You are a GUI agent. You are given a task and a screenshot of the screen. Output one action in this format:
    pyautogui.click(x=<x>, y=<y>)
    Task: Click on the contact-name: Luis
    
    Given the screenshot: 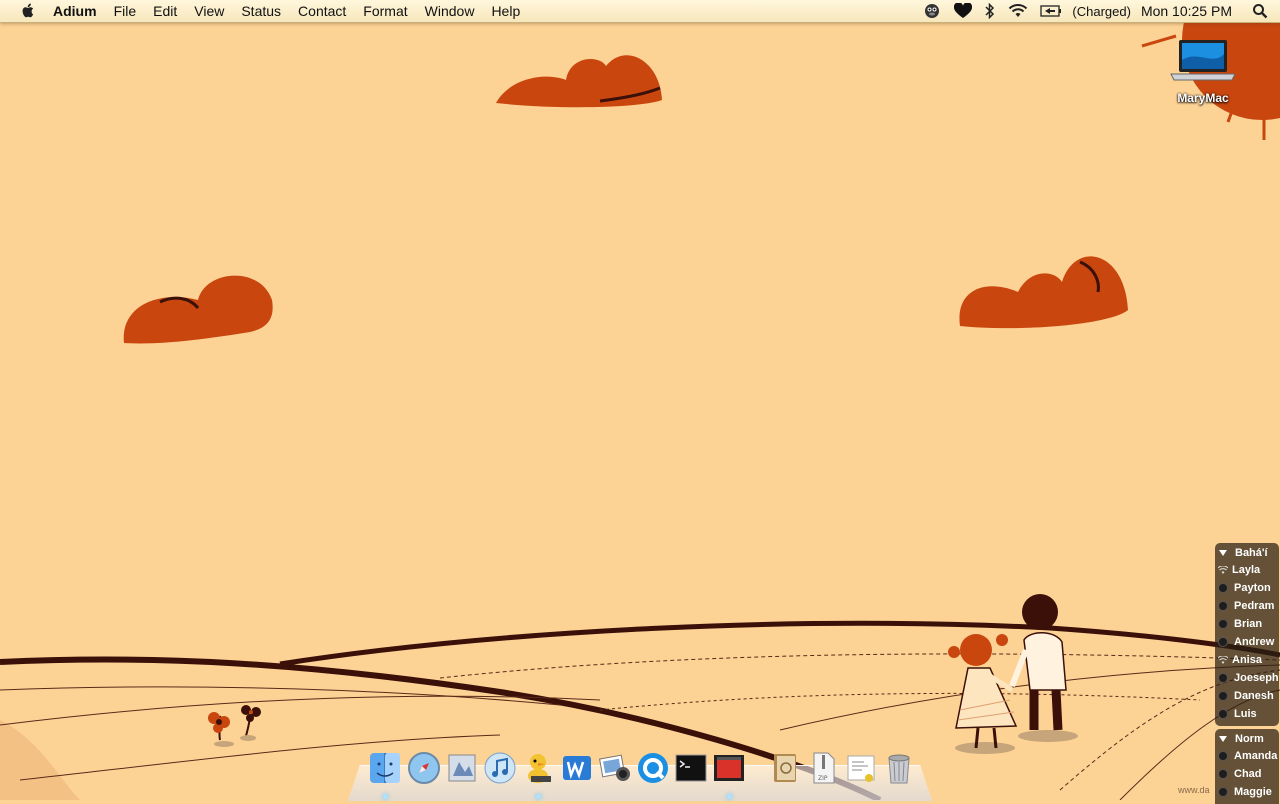 What is the action you would take?
    pyautogui.click(x=1245, y=714)
    